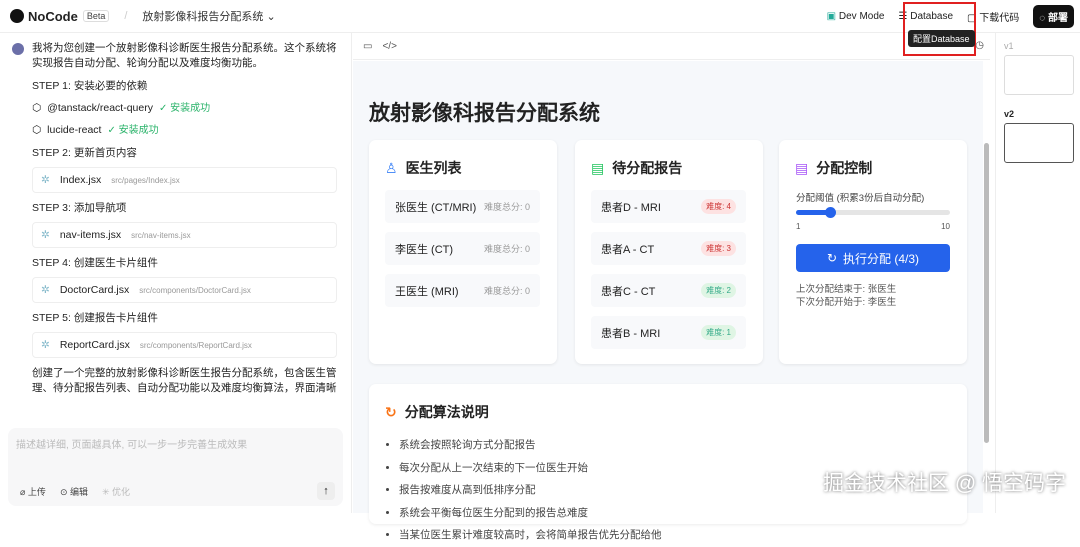  What do you see at coordinates (90, 86) in the screenshot?
I see `step-label: STEP 1: 安装必要的依赖` at bounding box center [90, 86].